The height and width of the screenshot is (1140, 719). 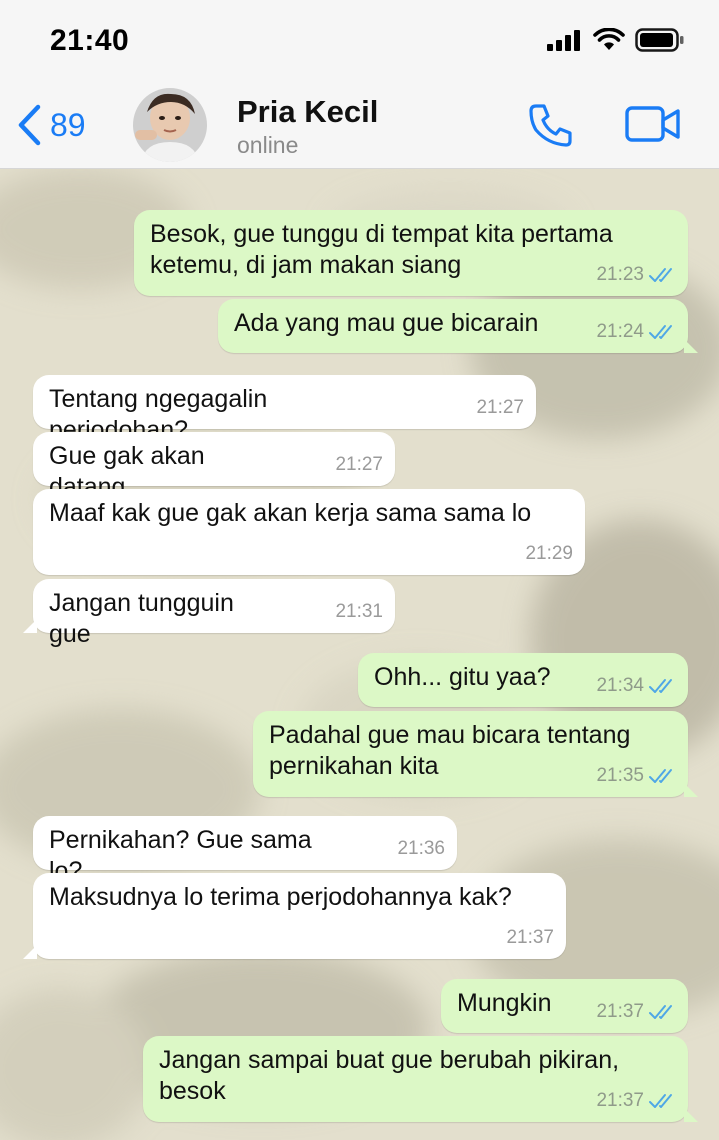 I want to click on message-meta: 21:24, so click(x=636, y=331).